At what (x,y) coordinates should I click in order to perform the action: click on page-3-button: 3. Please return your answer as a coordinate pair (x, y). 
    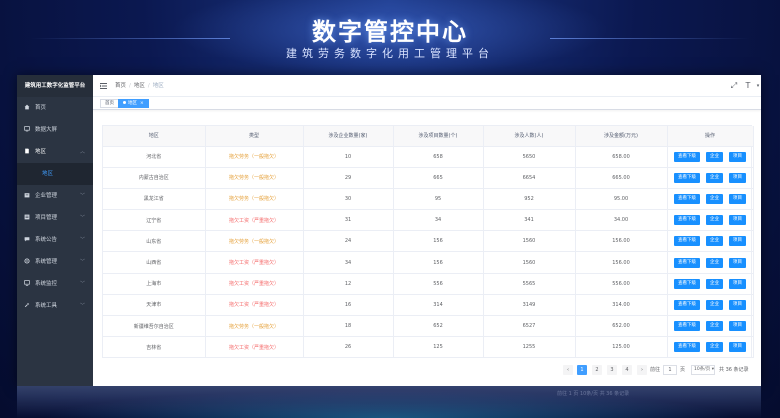
    Looking at the image, I should click on (612, 370).